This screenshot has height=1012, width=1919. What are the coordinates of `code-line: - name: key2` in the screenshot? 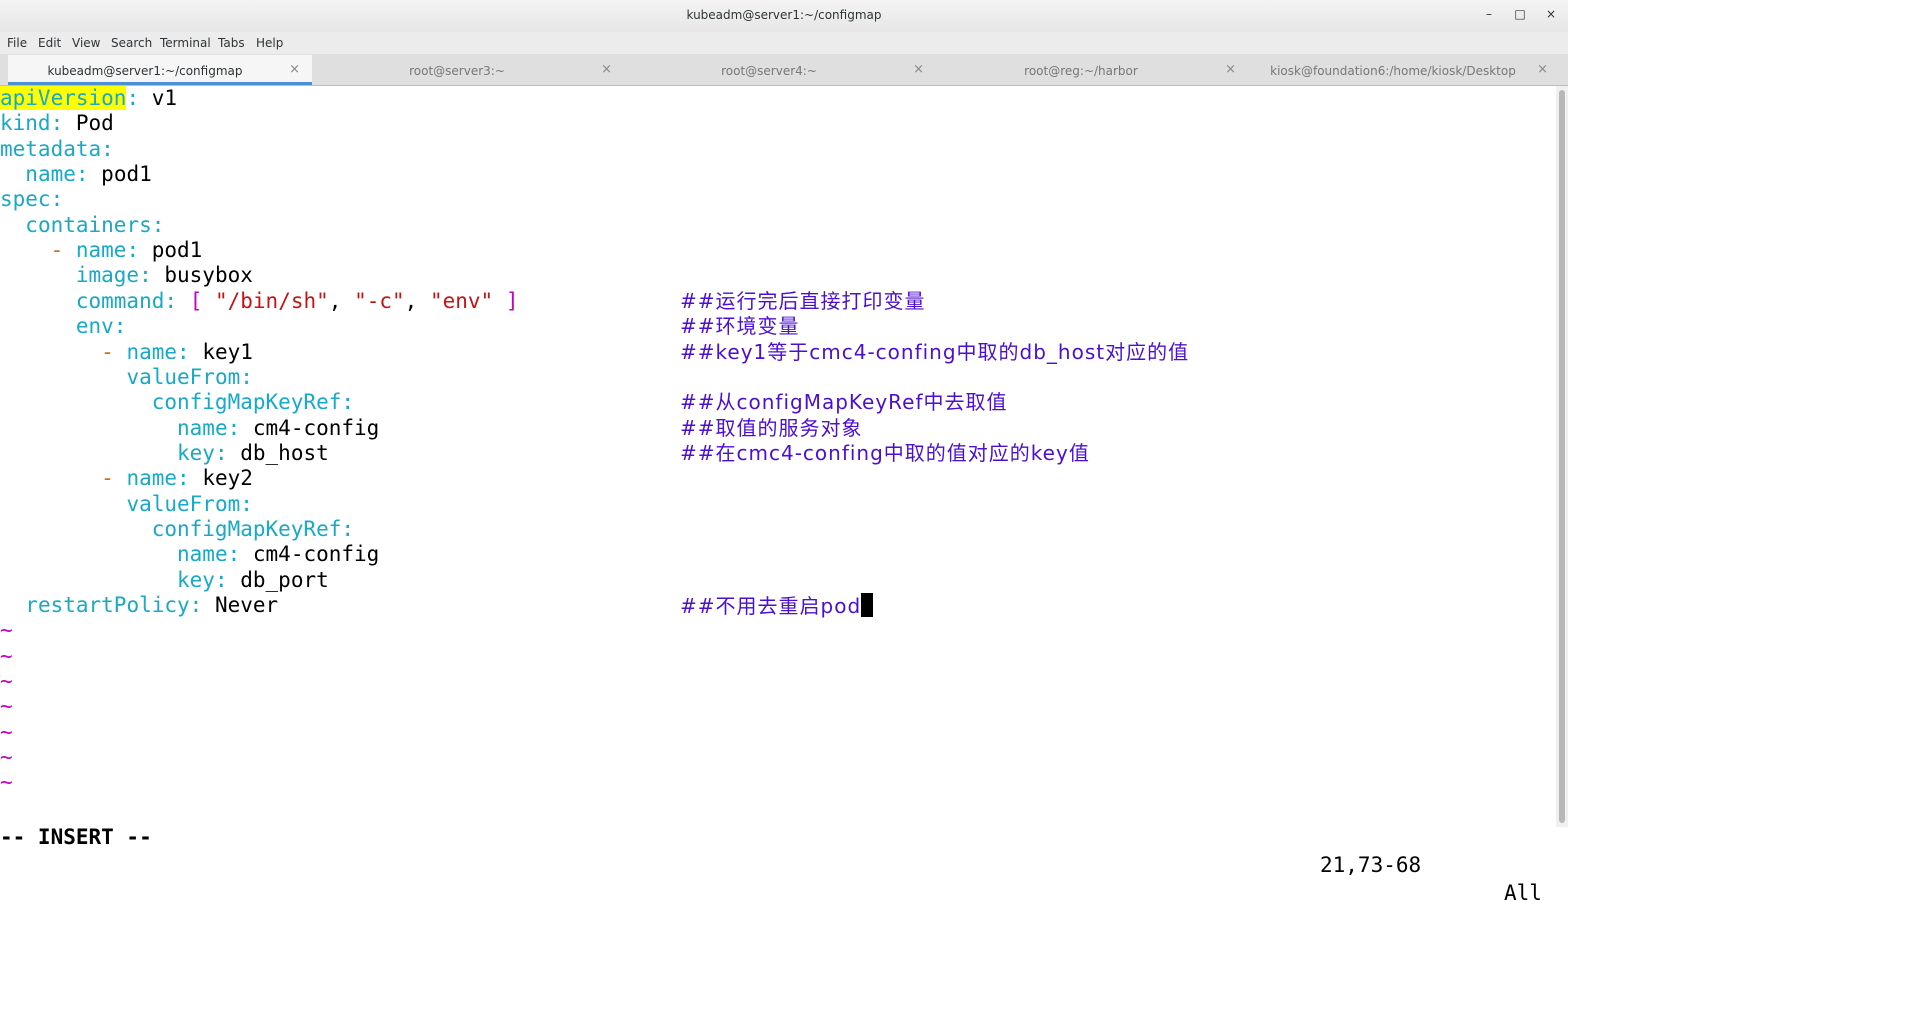 It's located at (126, 478).